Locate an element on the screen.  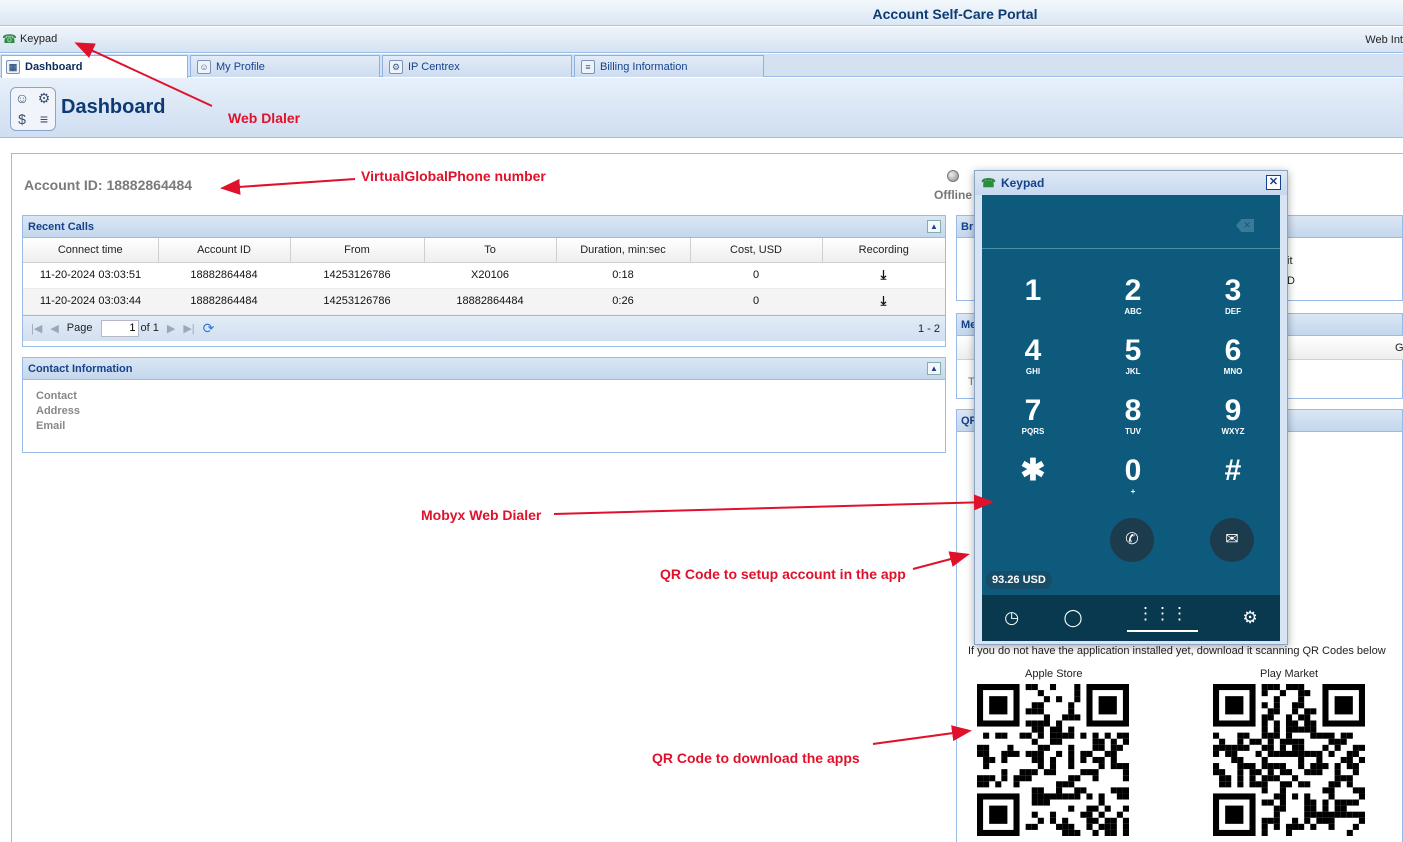
cell: 11-20-2024 03:03:51 is located at coordinates (90, 275).